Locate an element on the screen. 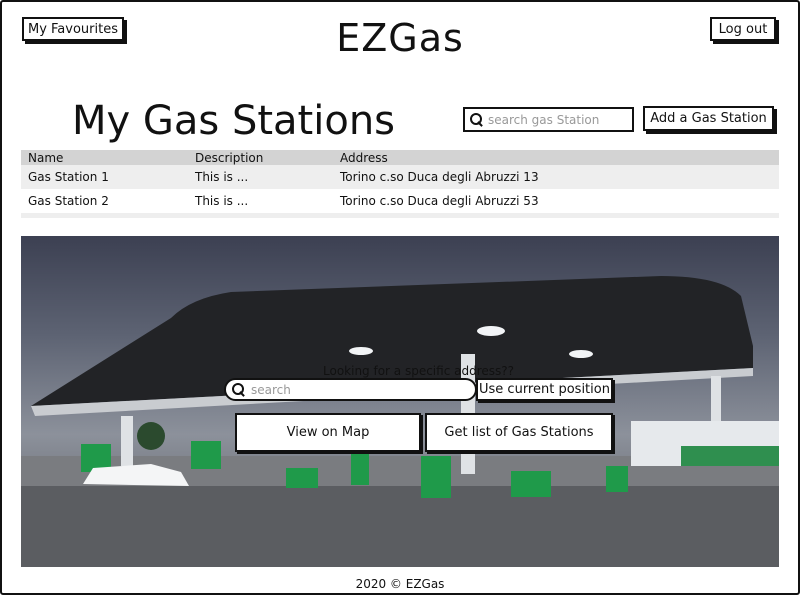  view-on-map-button: View on Map is located at coordinates (328, 432).